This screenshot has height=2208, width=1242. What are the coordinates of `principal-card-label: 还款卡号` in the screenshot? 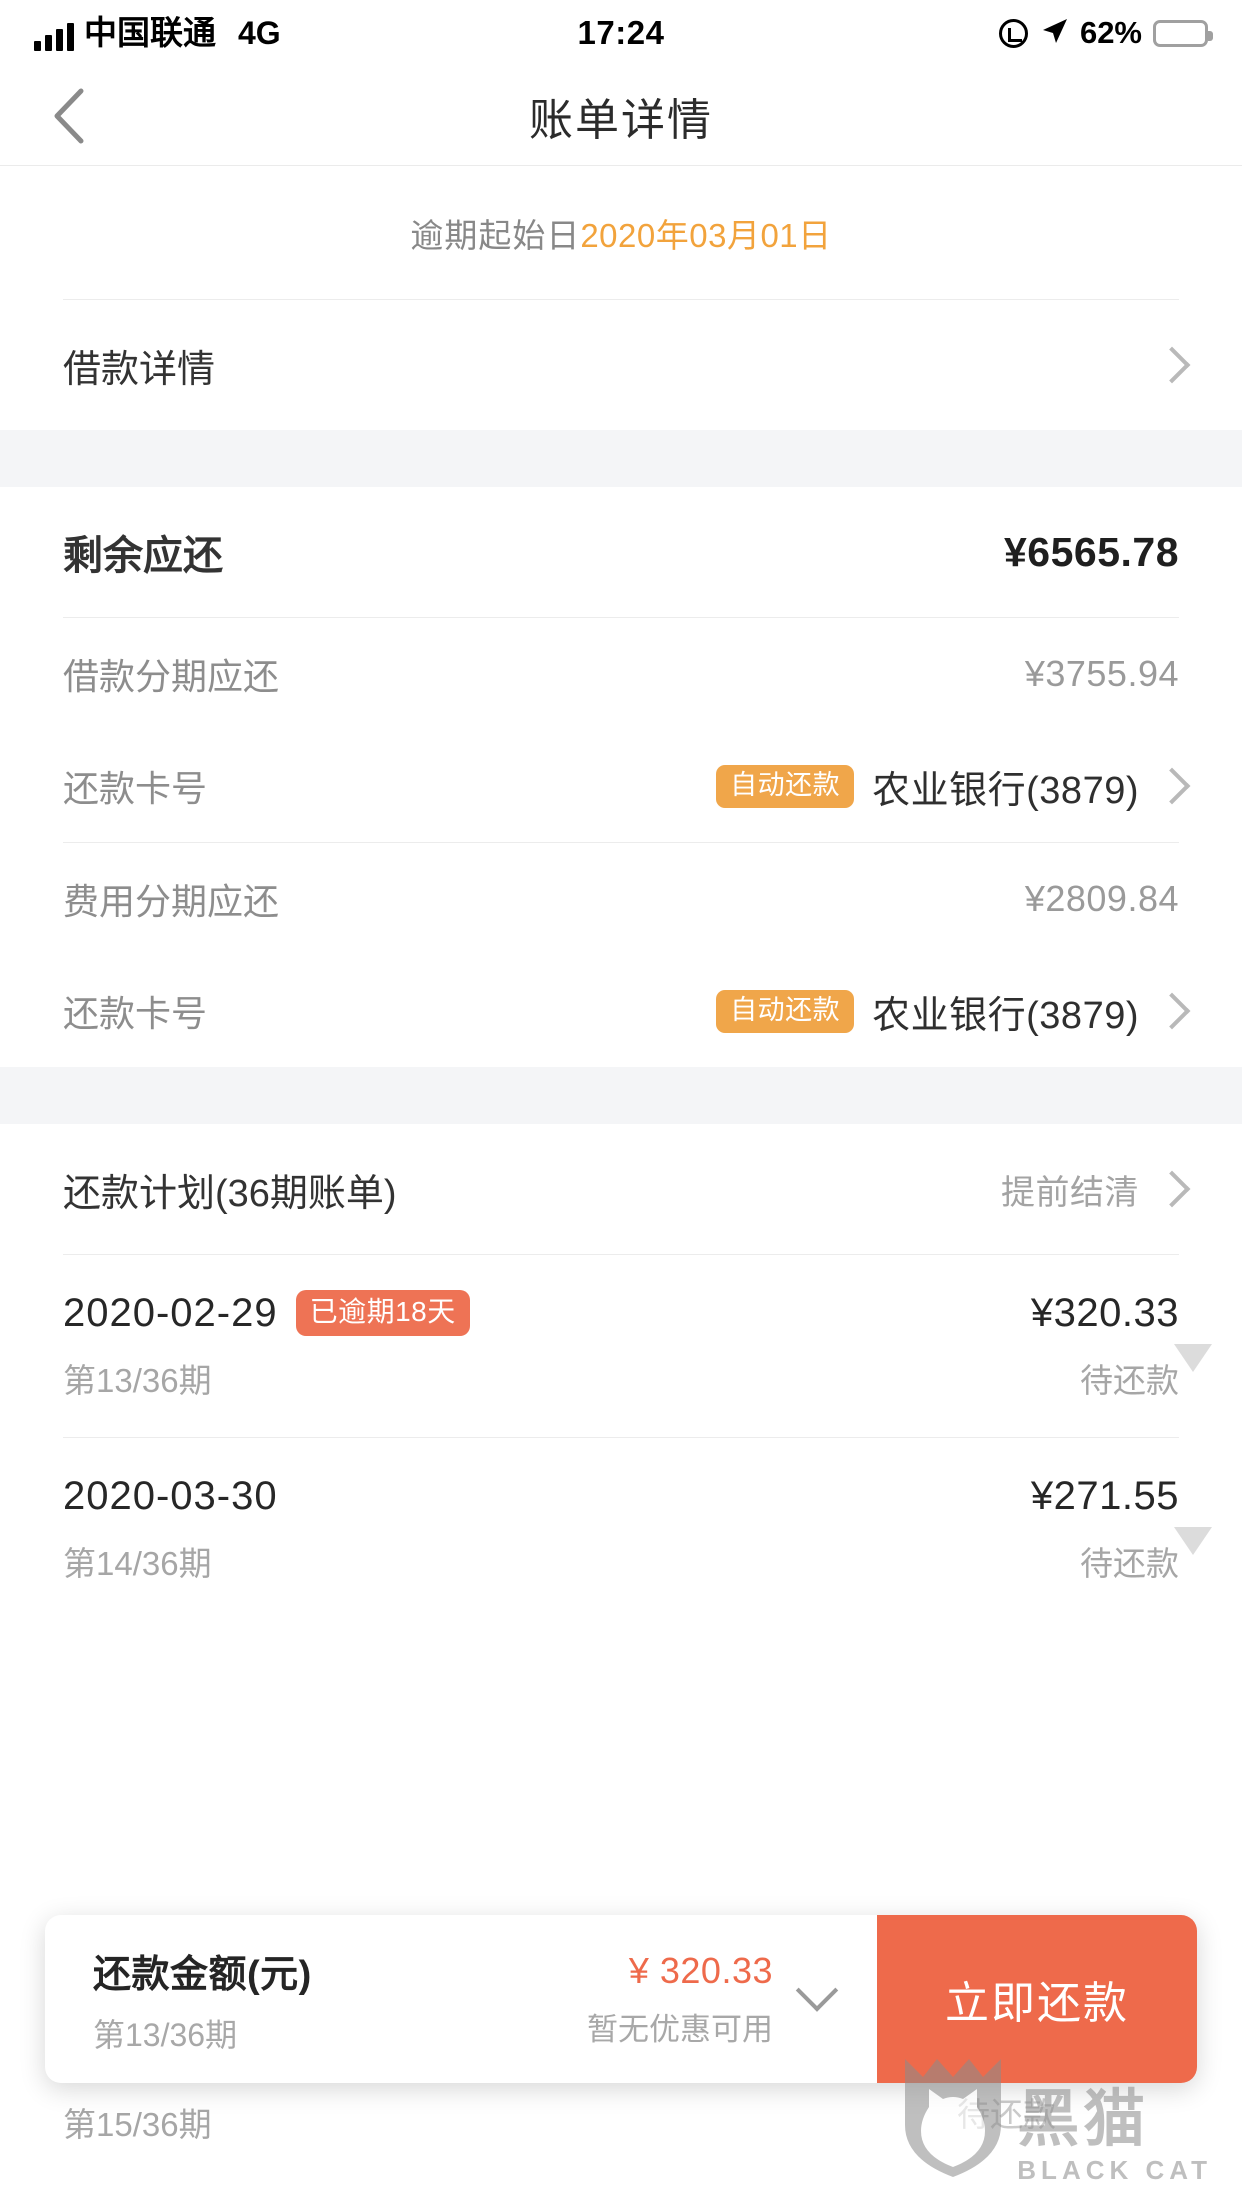 It's located at (135, 788).